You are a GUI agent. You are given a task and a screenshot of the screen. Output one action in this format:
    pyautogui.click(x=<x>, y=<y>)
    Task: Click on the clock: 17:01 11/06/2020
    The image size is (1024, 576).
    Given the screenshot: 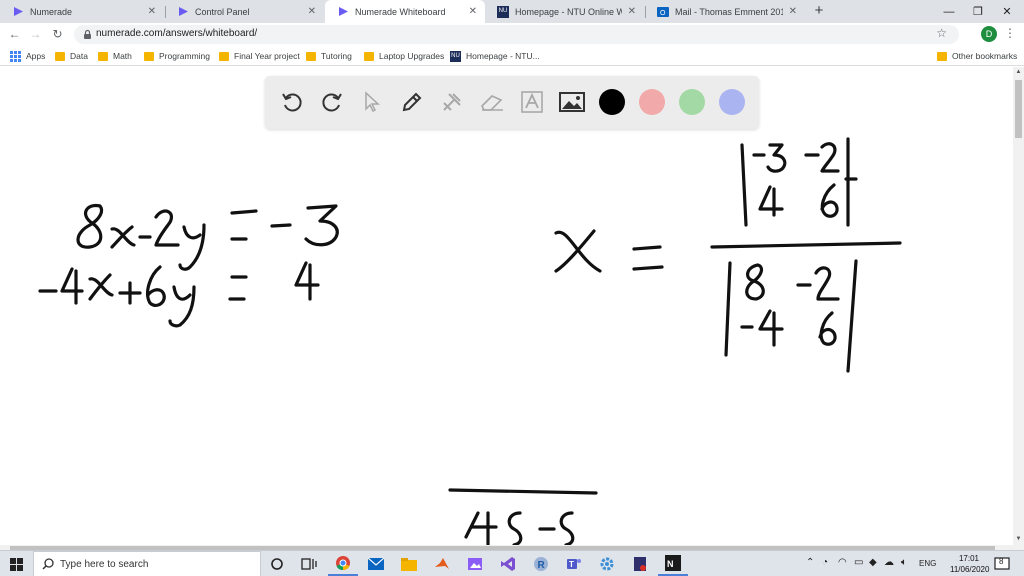 What is the action you would take?
    pyautogui.click(x=970, y=564)
    